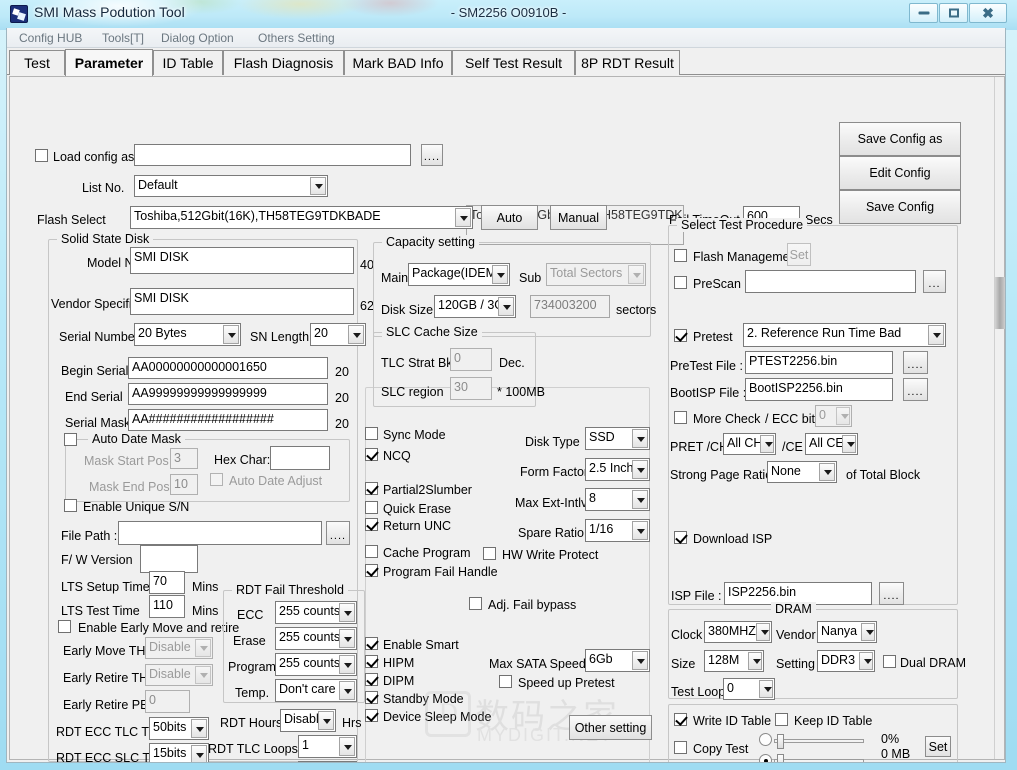  I want to click on maximize-button, so click(953, 13).